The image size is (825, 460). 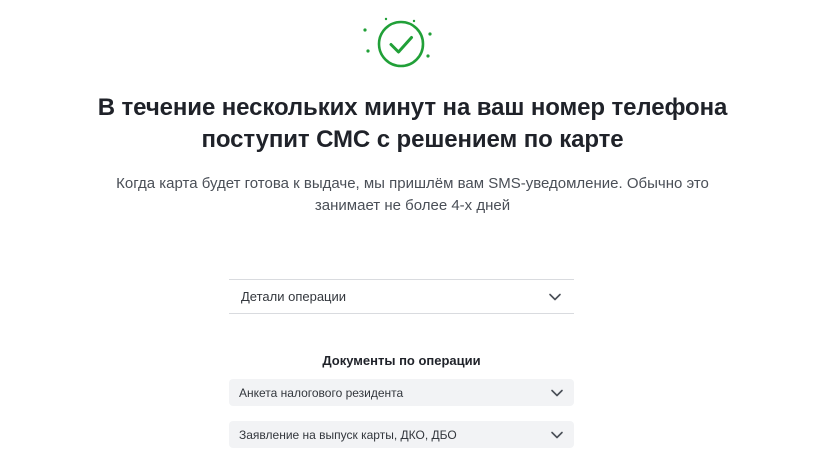 I want to click on document-item-card-application: Заявление на выпуск карты, ДКО, ДБО, so click(x=401, y=434).